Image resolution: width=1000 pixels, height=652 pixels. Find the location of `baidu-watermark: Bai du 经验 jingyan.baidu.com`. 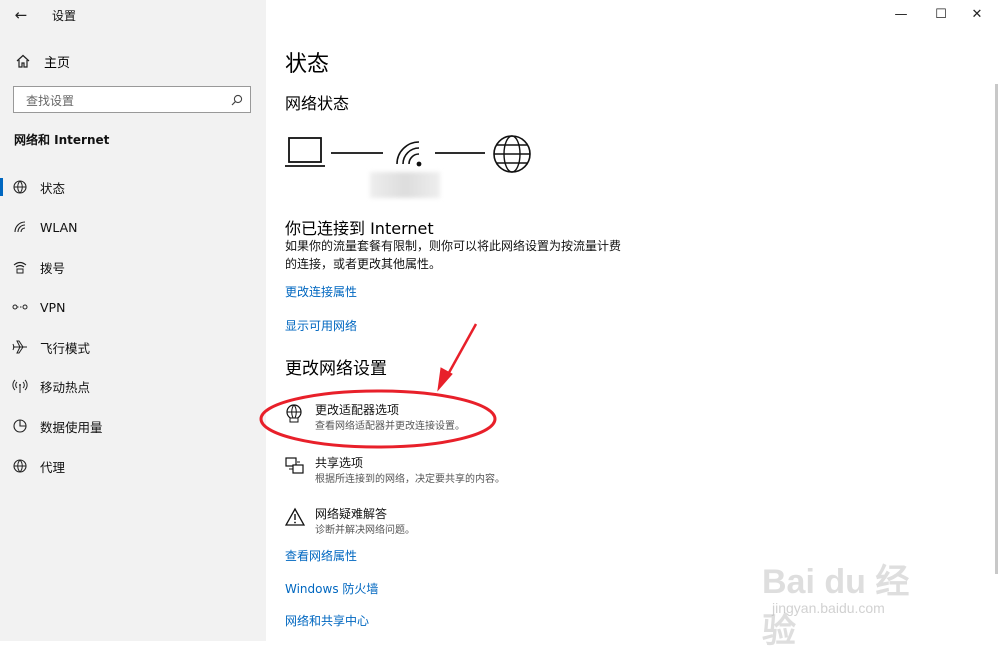

baidu-watermark: Bai du 经验 jingyan.baidu.com is located at coordinates (852, 598).